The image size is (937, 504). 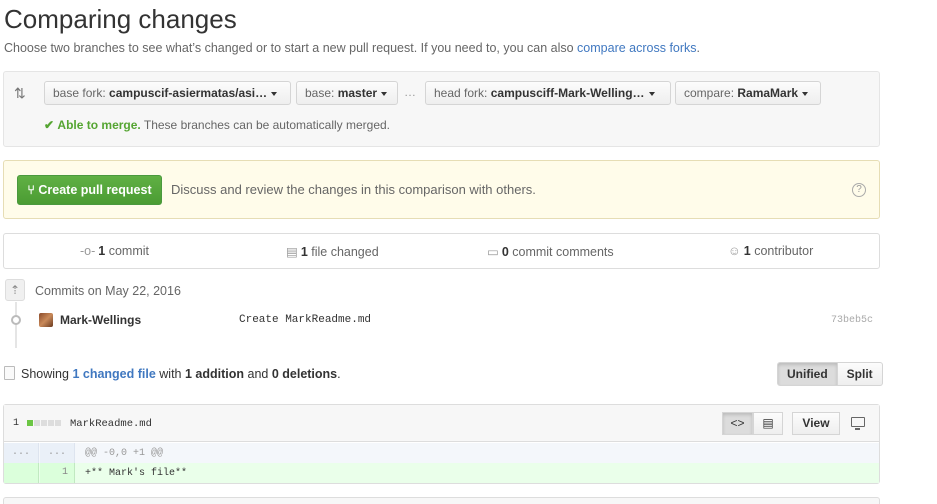 What do you see at coordinates (124, 453) in the screenshot?
I see `hunk-header: @@ -0,0 +1 @@` at bounding box center [124, 453].